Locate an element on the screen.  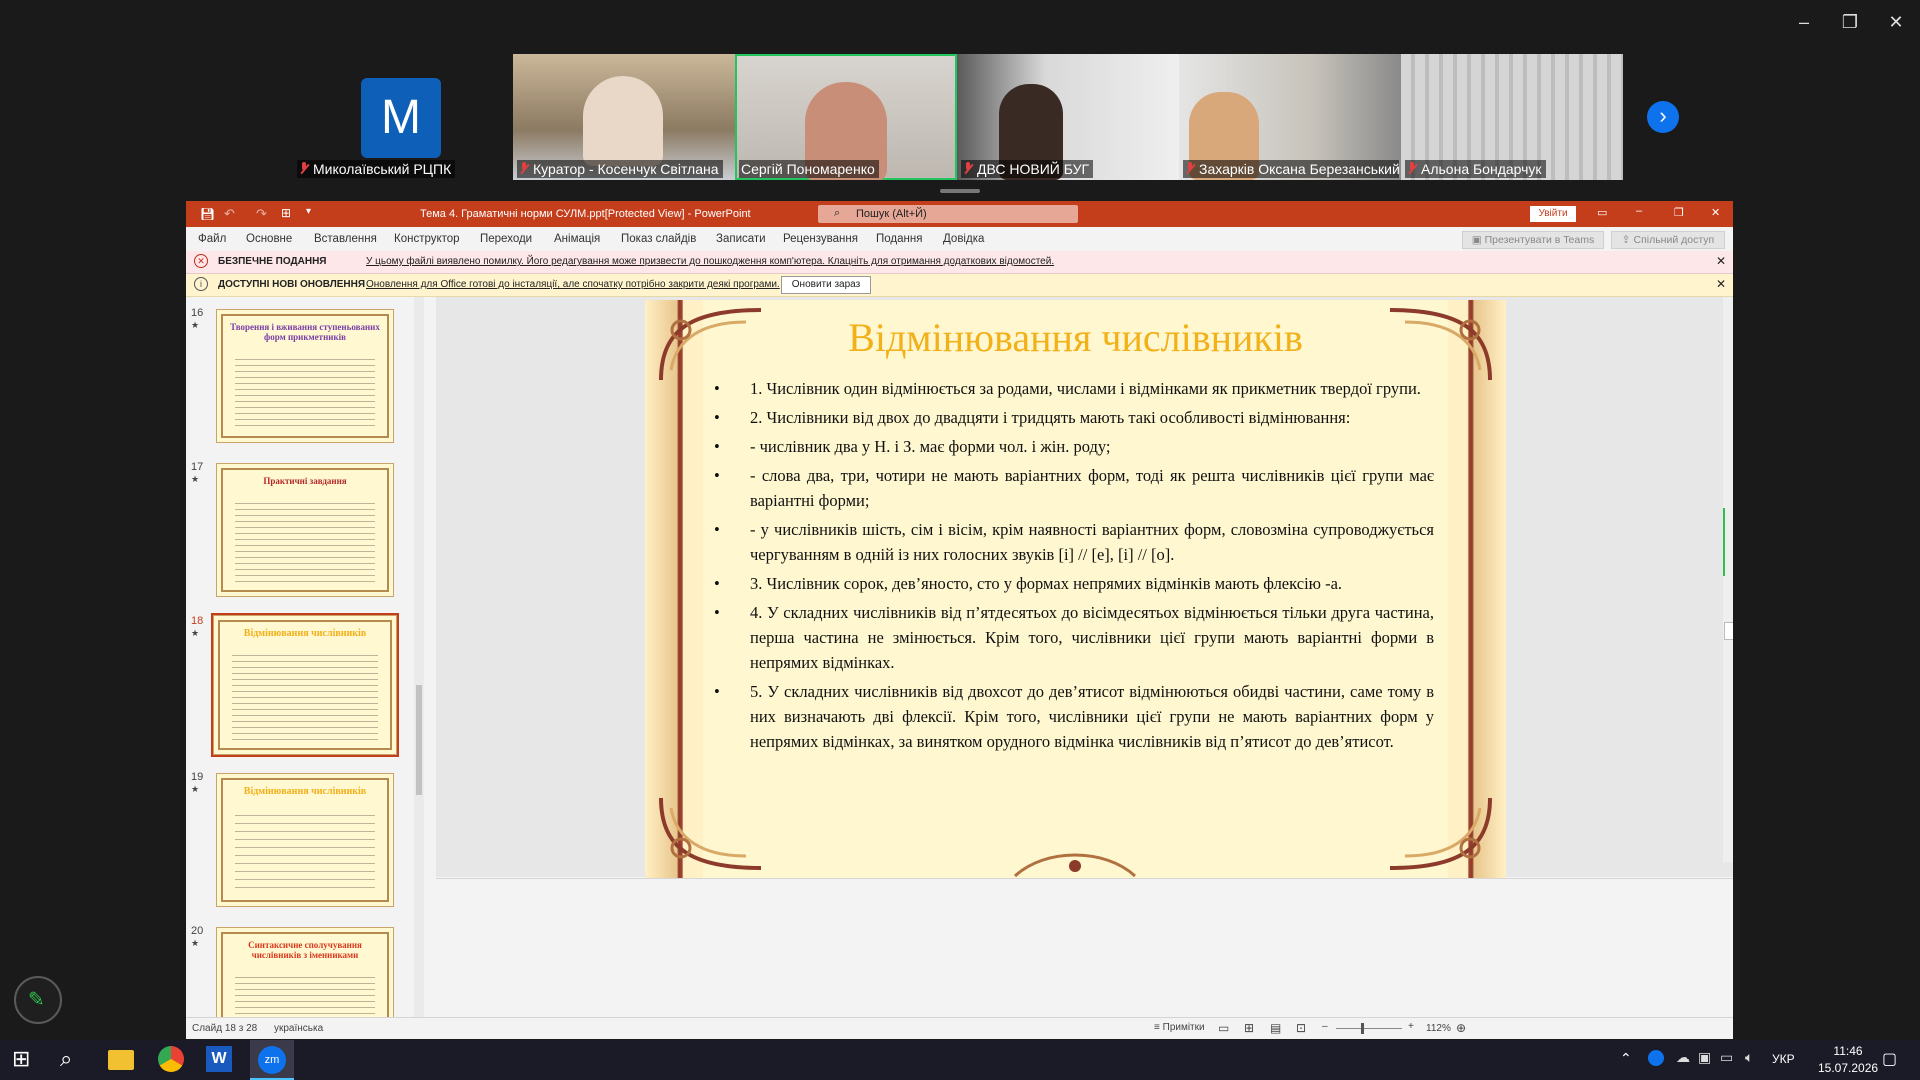
slide-number: 17 is located at coordinates (197, 467).